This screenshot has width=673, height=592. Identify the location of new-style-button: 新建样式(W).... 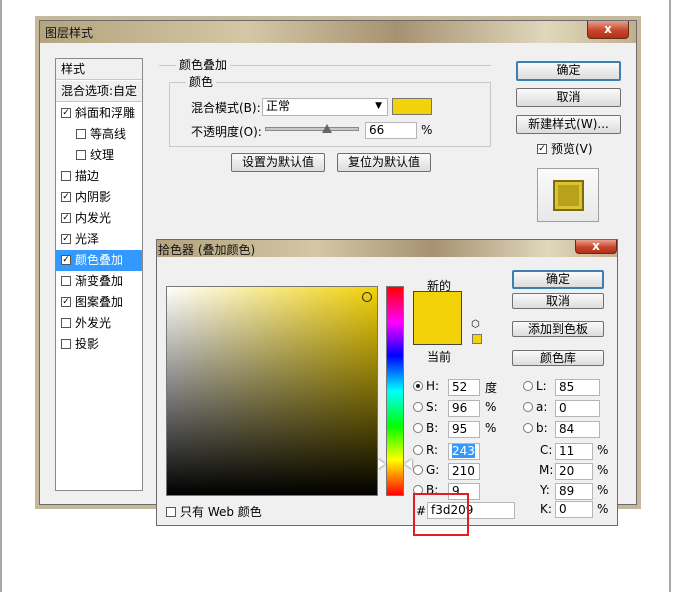
(568, 124).